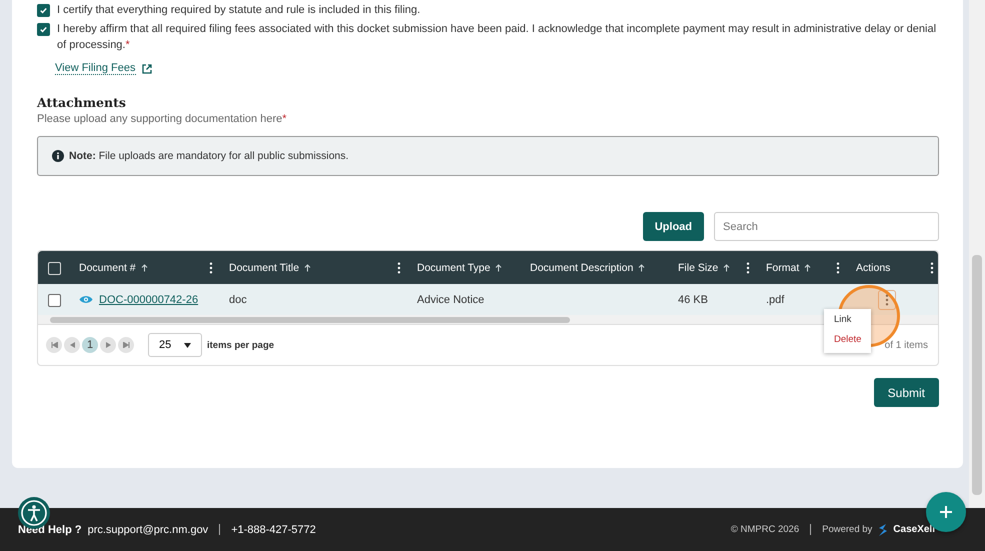 The width and height of the screenshot is (985, 551). Describe the element at coordinates (914, 529) in the screenshot. I see `brand-name: CaseXell` at that location.